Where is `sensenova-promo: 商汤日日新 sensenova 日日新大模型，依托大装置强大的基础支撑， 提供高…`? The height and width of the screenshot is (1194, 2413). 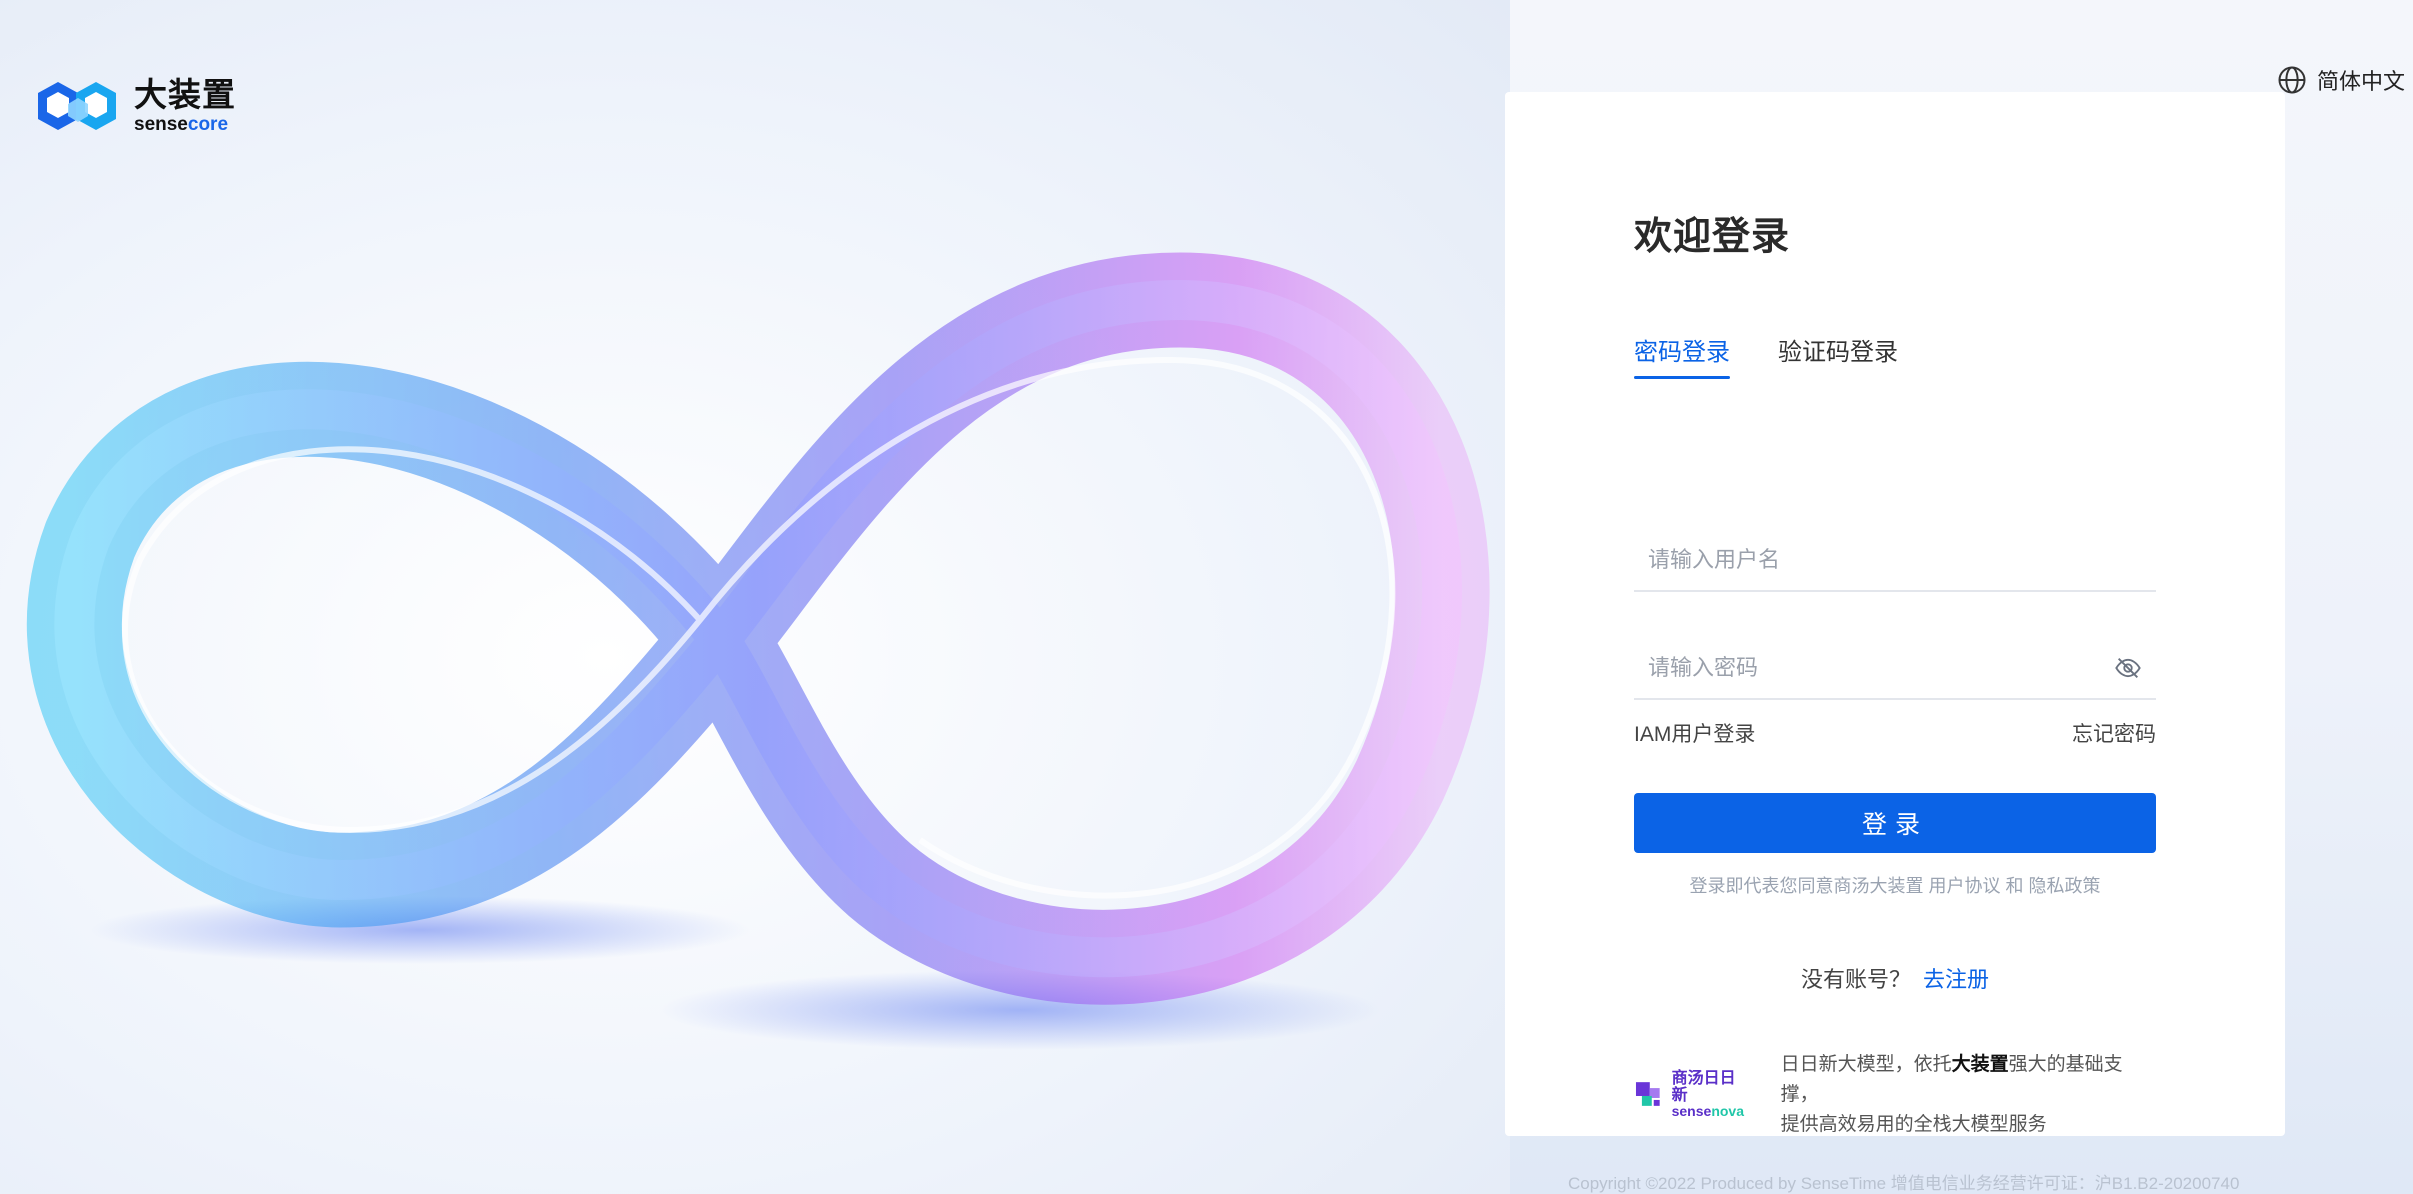
sensenova-promo: 商汤日日新 sensenova 日日新大模型，依托大装置强大的基础支撑， 提供高… is located at coordinates (1895, 1095).